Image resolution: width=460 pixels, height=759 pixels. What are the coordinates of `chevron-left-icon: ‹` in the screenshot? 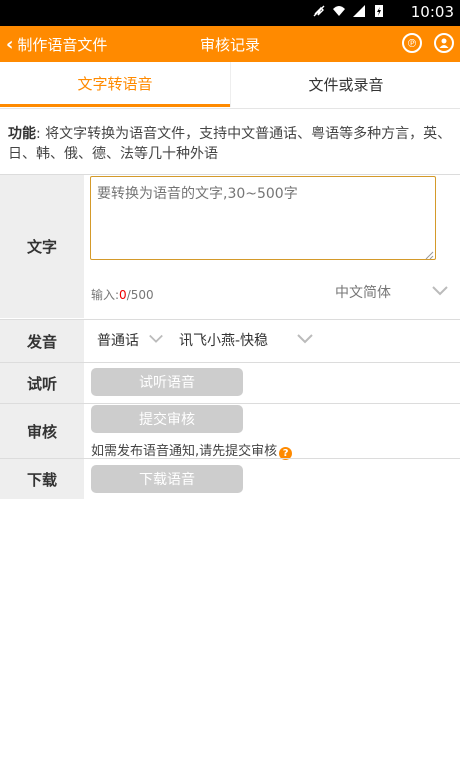 It's located at (10, 44).